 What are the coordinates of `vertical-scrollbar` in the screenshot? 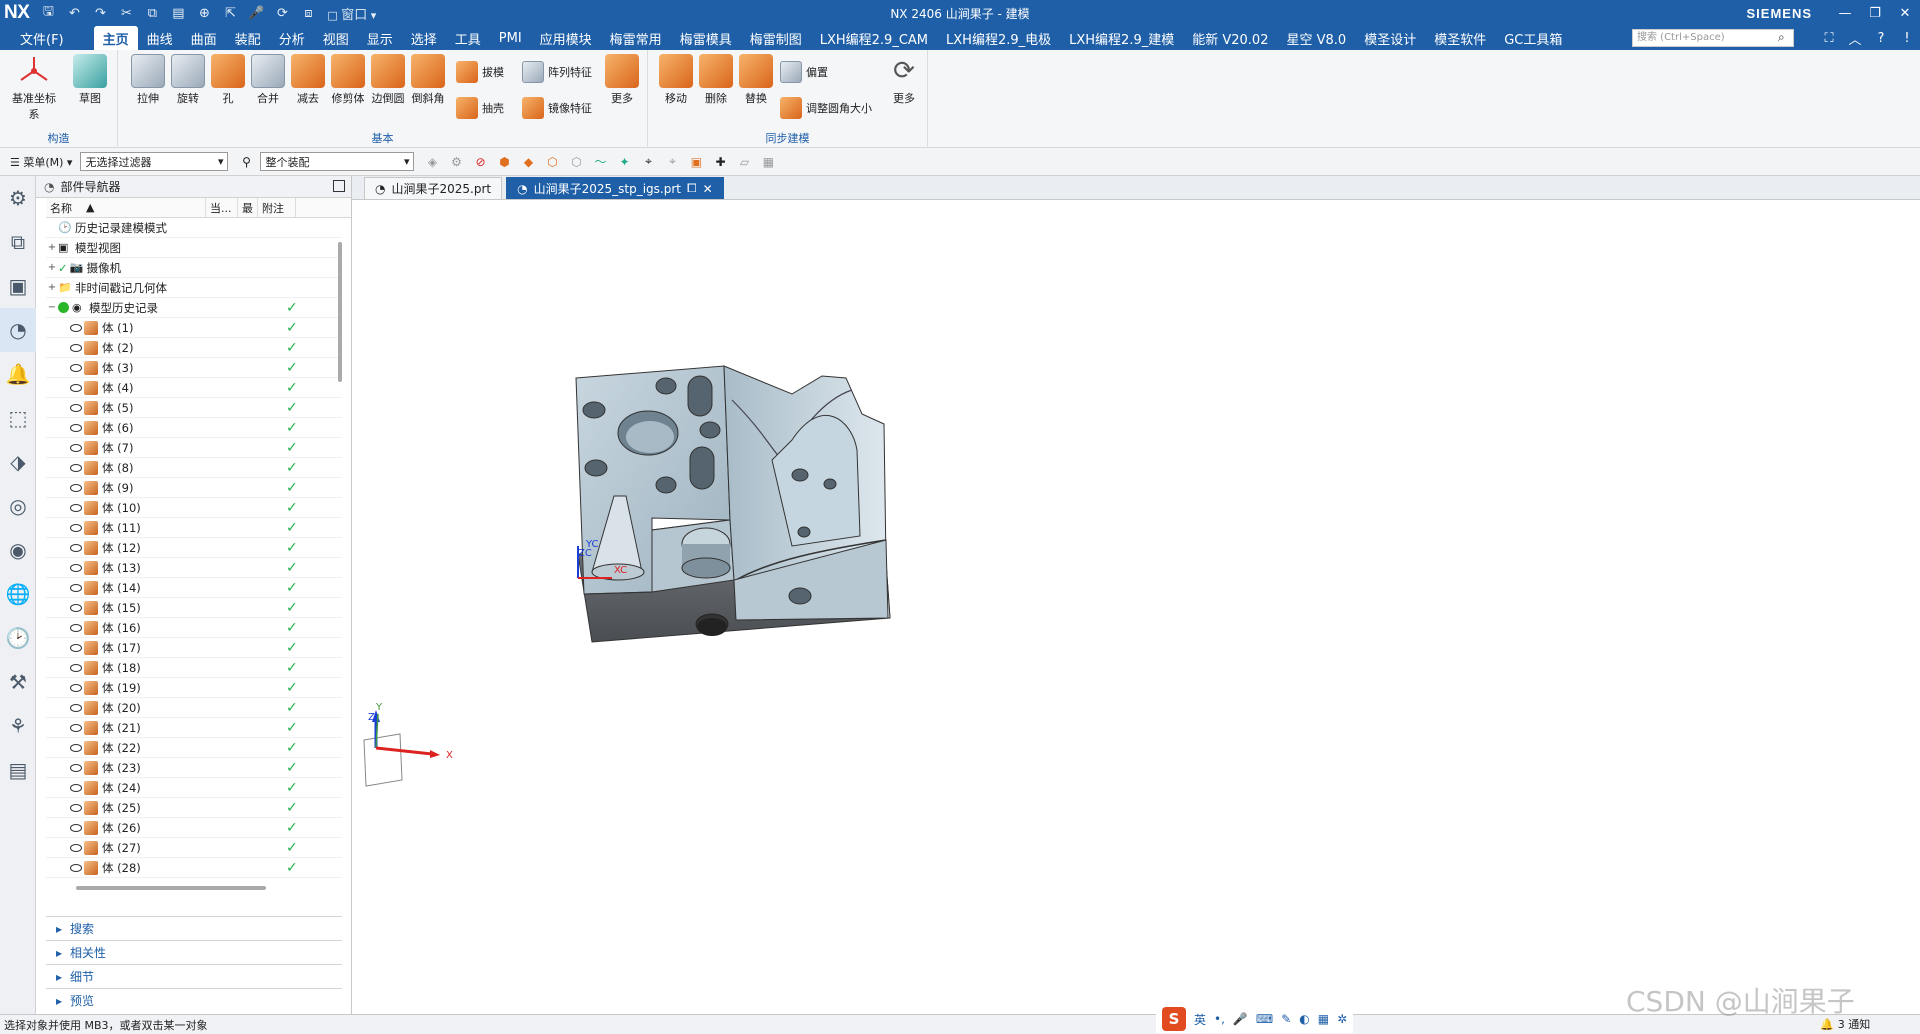 It's located at (340, 312).